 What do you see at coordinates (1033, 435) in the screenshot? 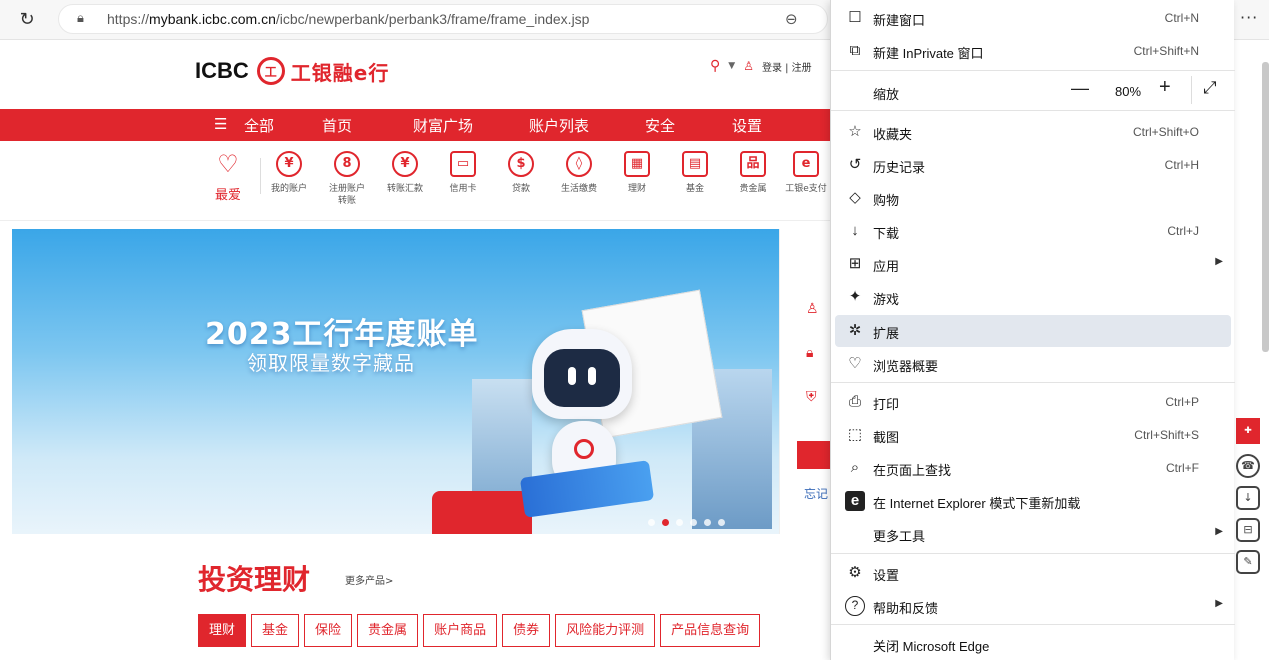
I see `menu-screenshot: ⬚ 截图 Ctrl+Shift+S` at bounding box center [1033, 435].